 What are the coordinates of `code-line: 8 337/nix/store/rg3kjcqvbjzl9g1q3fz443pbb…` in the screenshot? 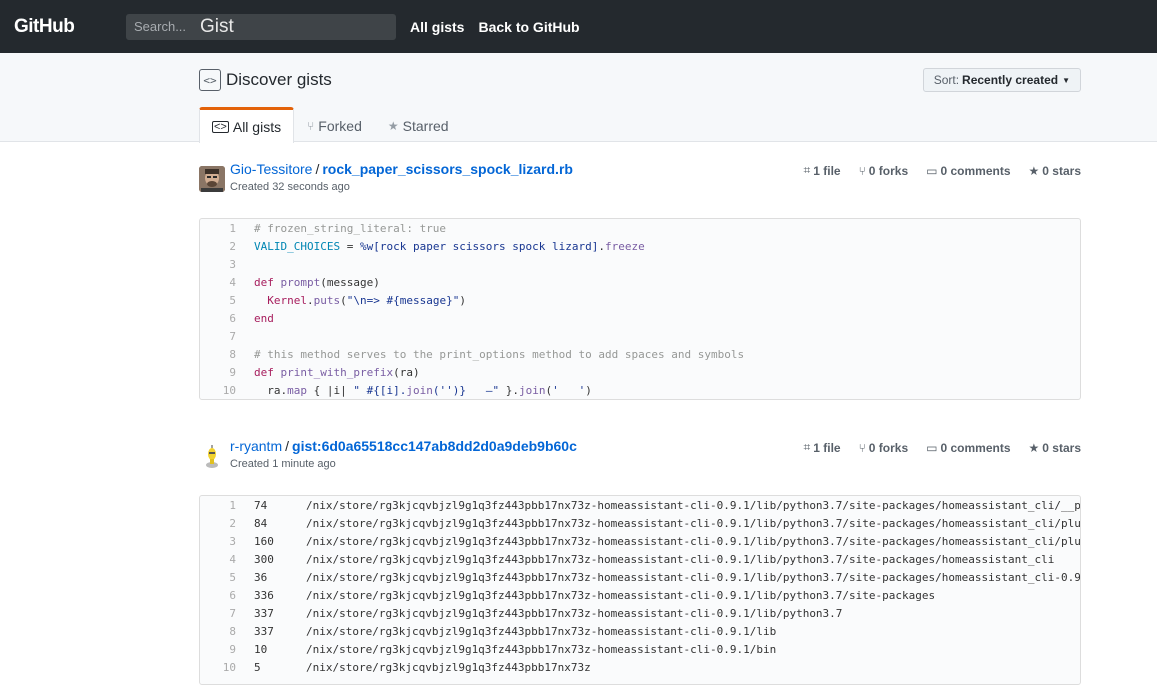 It's located at (503, 631).